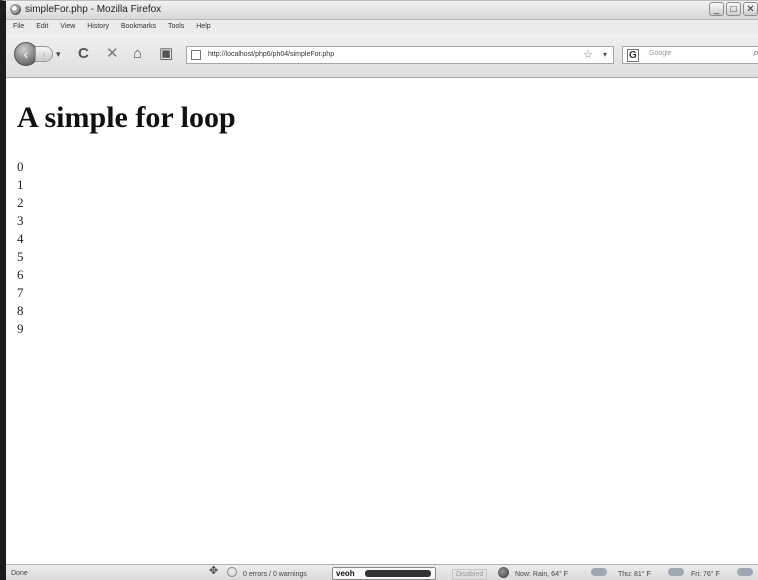  What do you see at coordinates (98, 26) in the screenshot?
I see `menu-history: History` at bounding box center [98, 26].